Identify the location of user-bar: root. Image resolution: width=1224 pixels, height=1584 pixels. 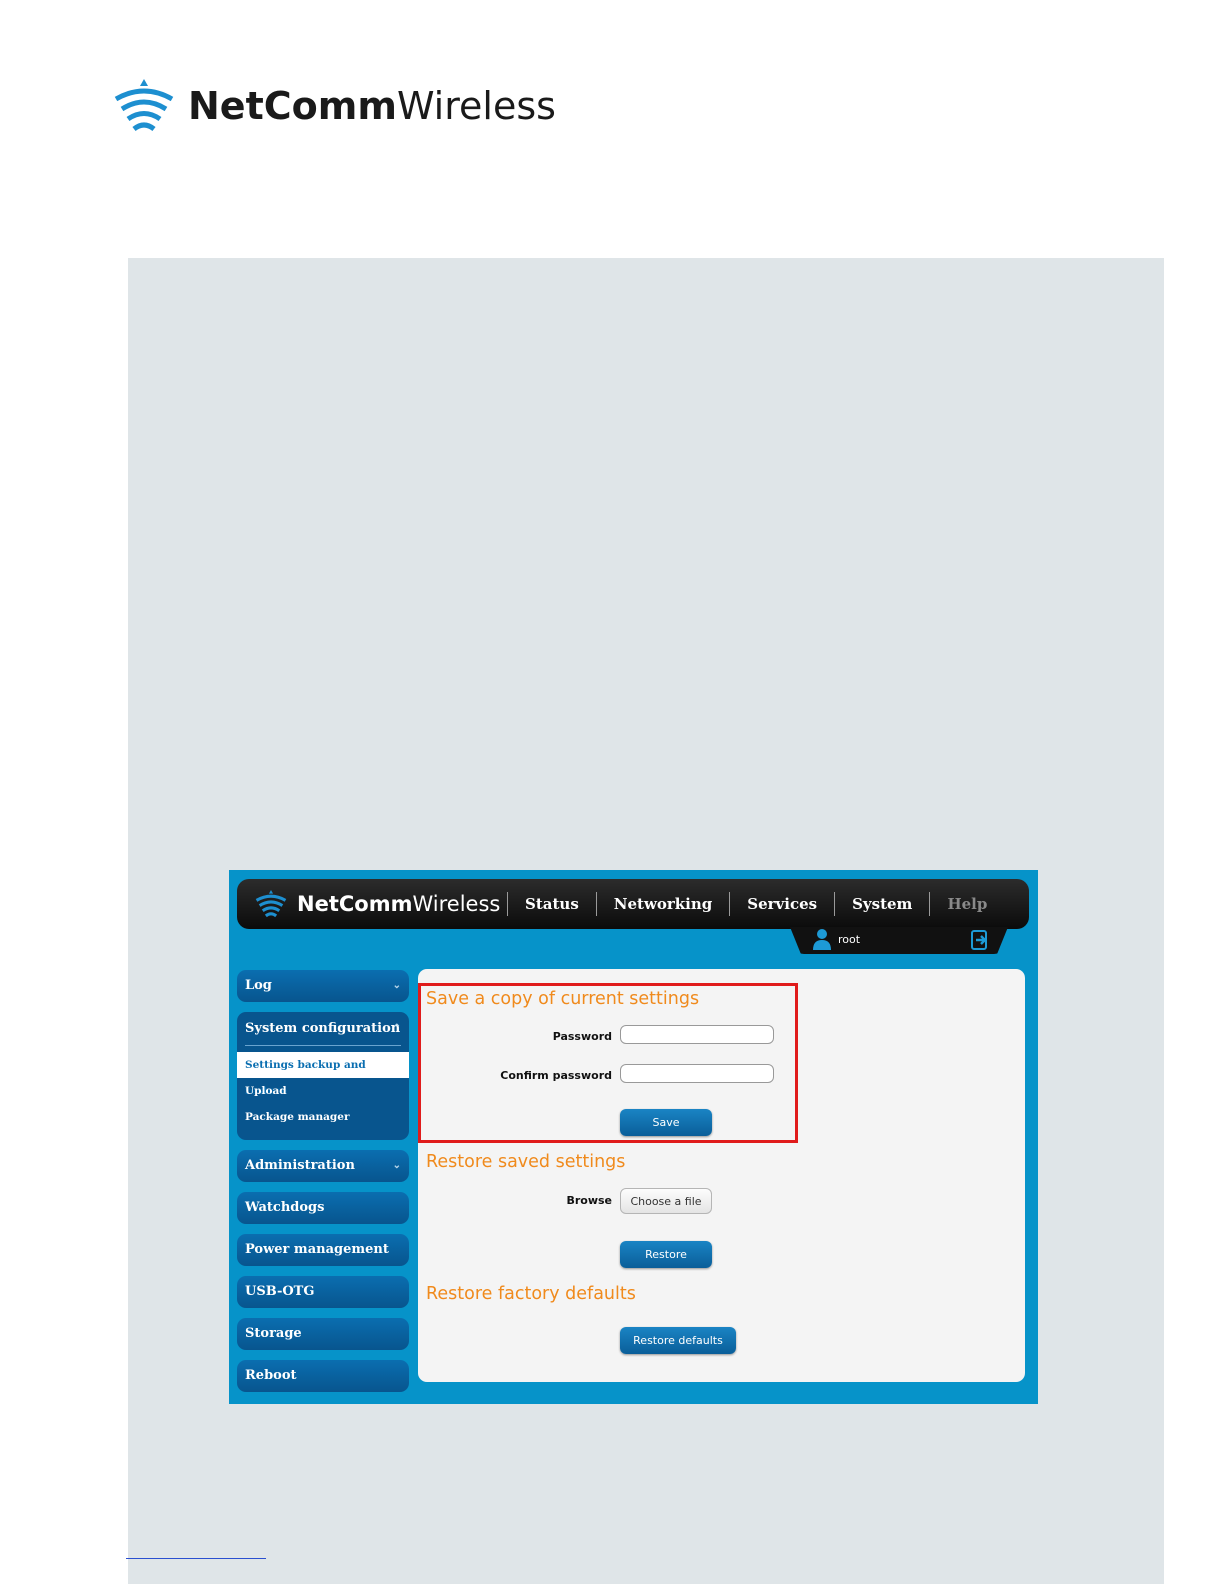
(899, 940).